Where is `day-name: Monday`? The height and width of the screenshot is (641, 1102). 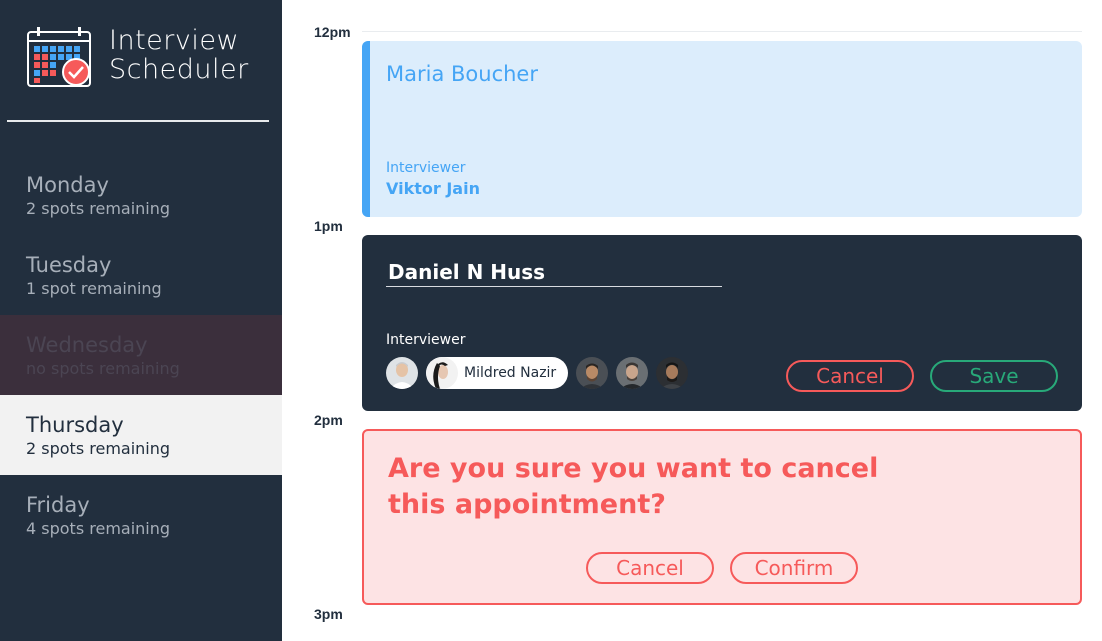 day-name: Monday is located at coordinates (67, 185).